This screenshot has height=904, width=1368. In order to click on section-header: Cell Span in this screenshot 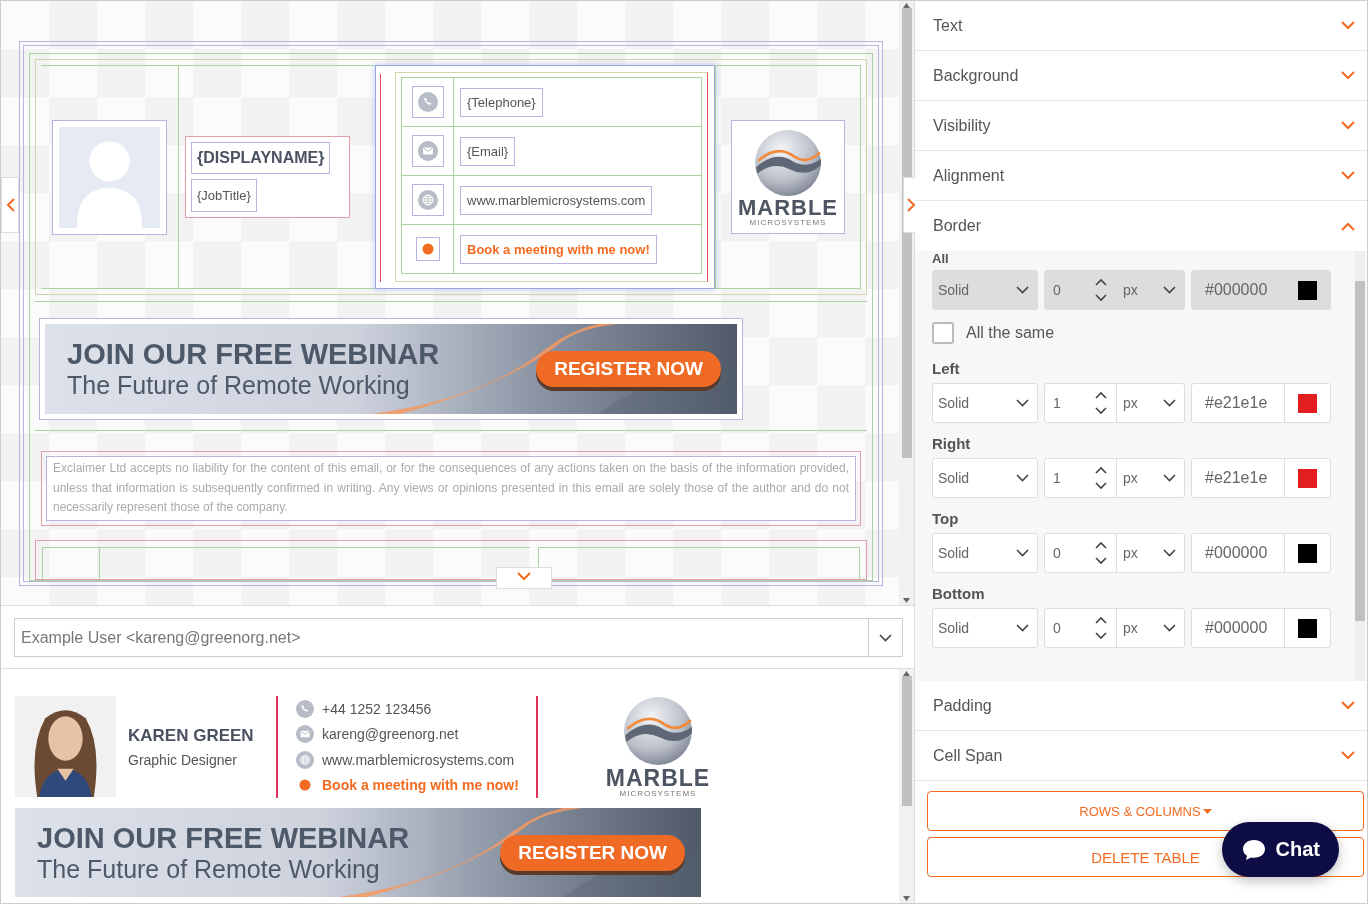, I will do `click(1141, 756)`.